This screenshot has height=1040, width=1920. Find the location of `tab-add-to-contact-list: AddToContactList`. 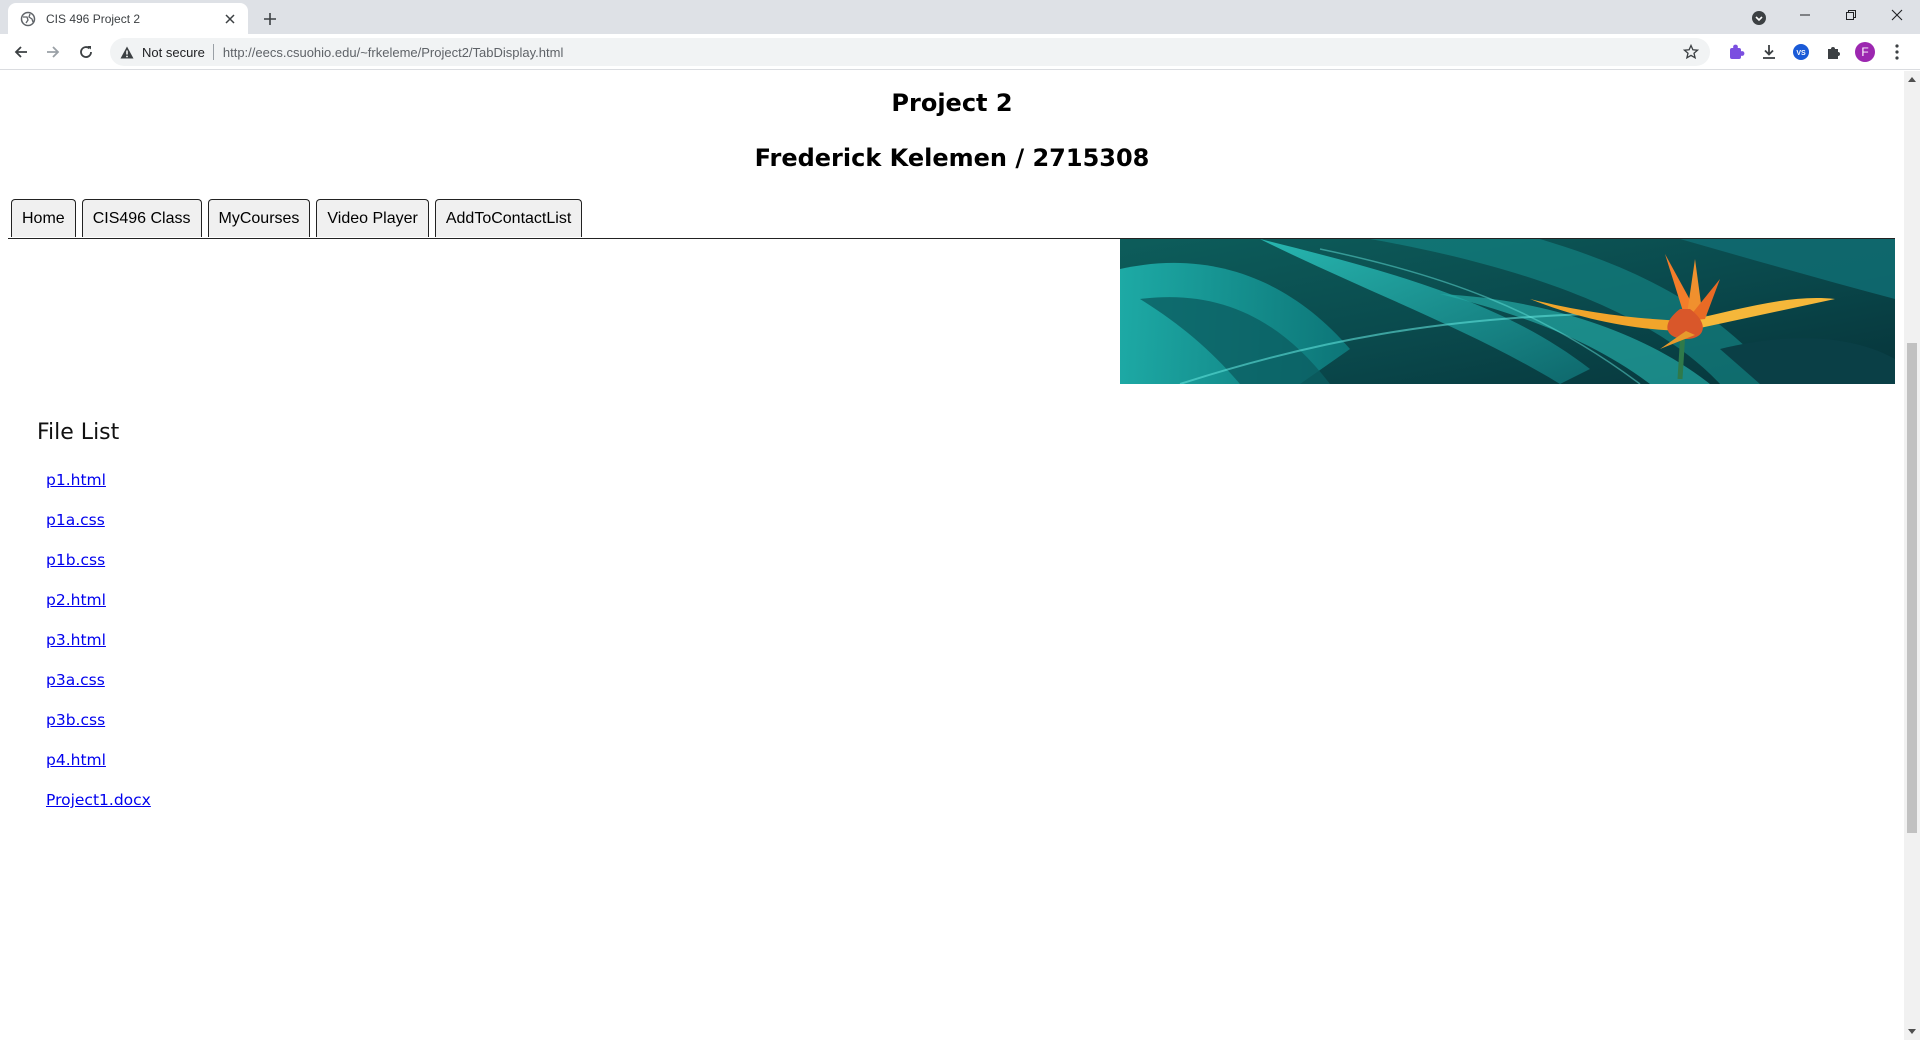

tab-add-to-contact-list: AddToContactList is located at coordinates (508, 218).